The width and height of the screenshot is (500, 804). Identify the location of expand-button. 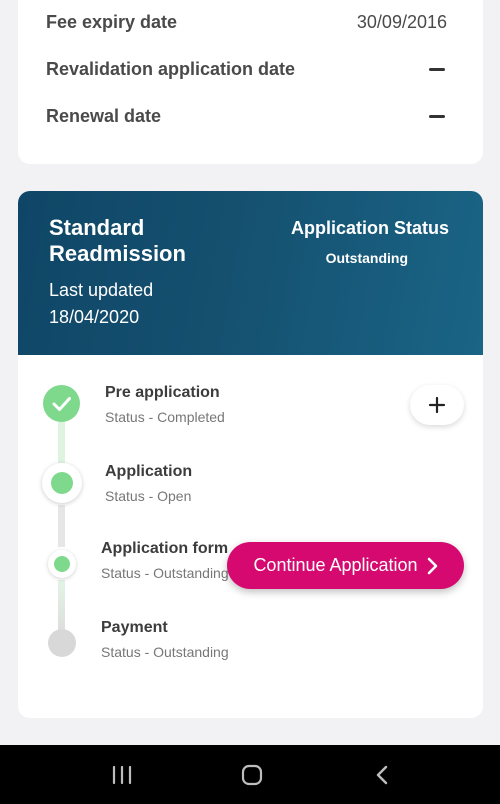
(437, 405).